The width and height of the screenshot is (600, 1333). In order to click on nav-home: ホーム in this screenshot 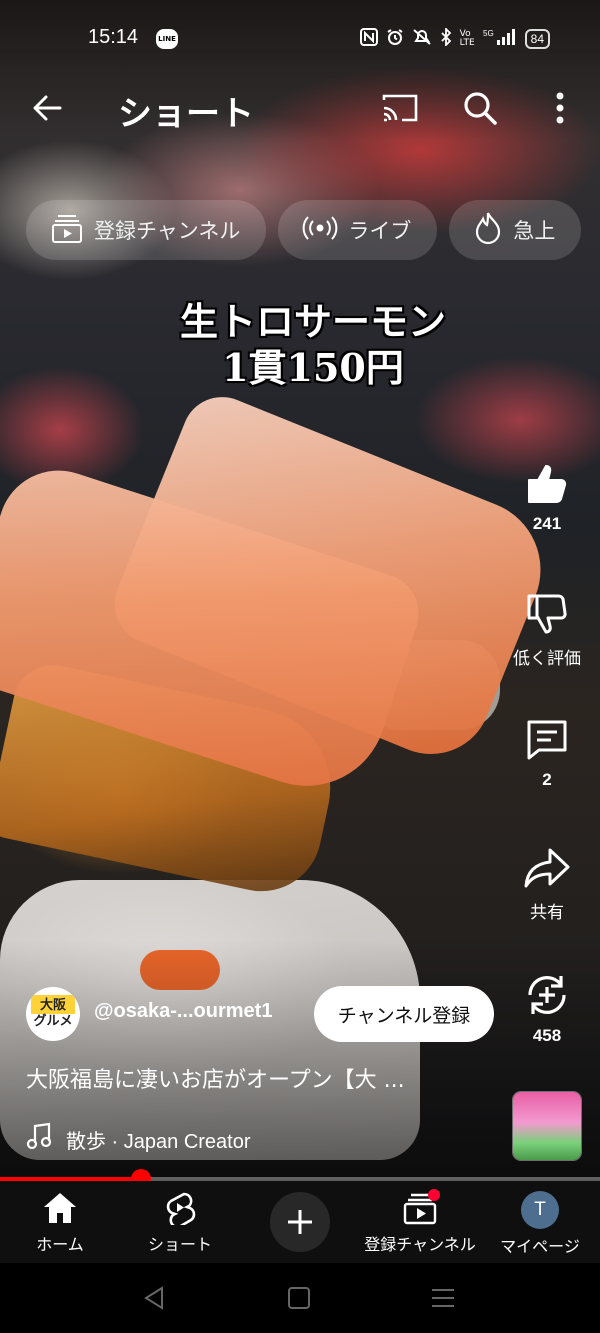, I will do `click(60, 1223)`.